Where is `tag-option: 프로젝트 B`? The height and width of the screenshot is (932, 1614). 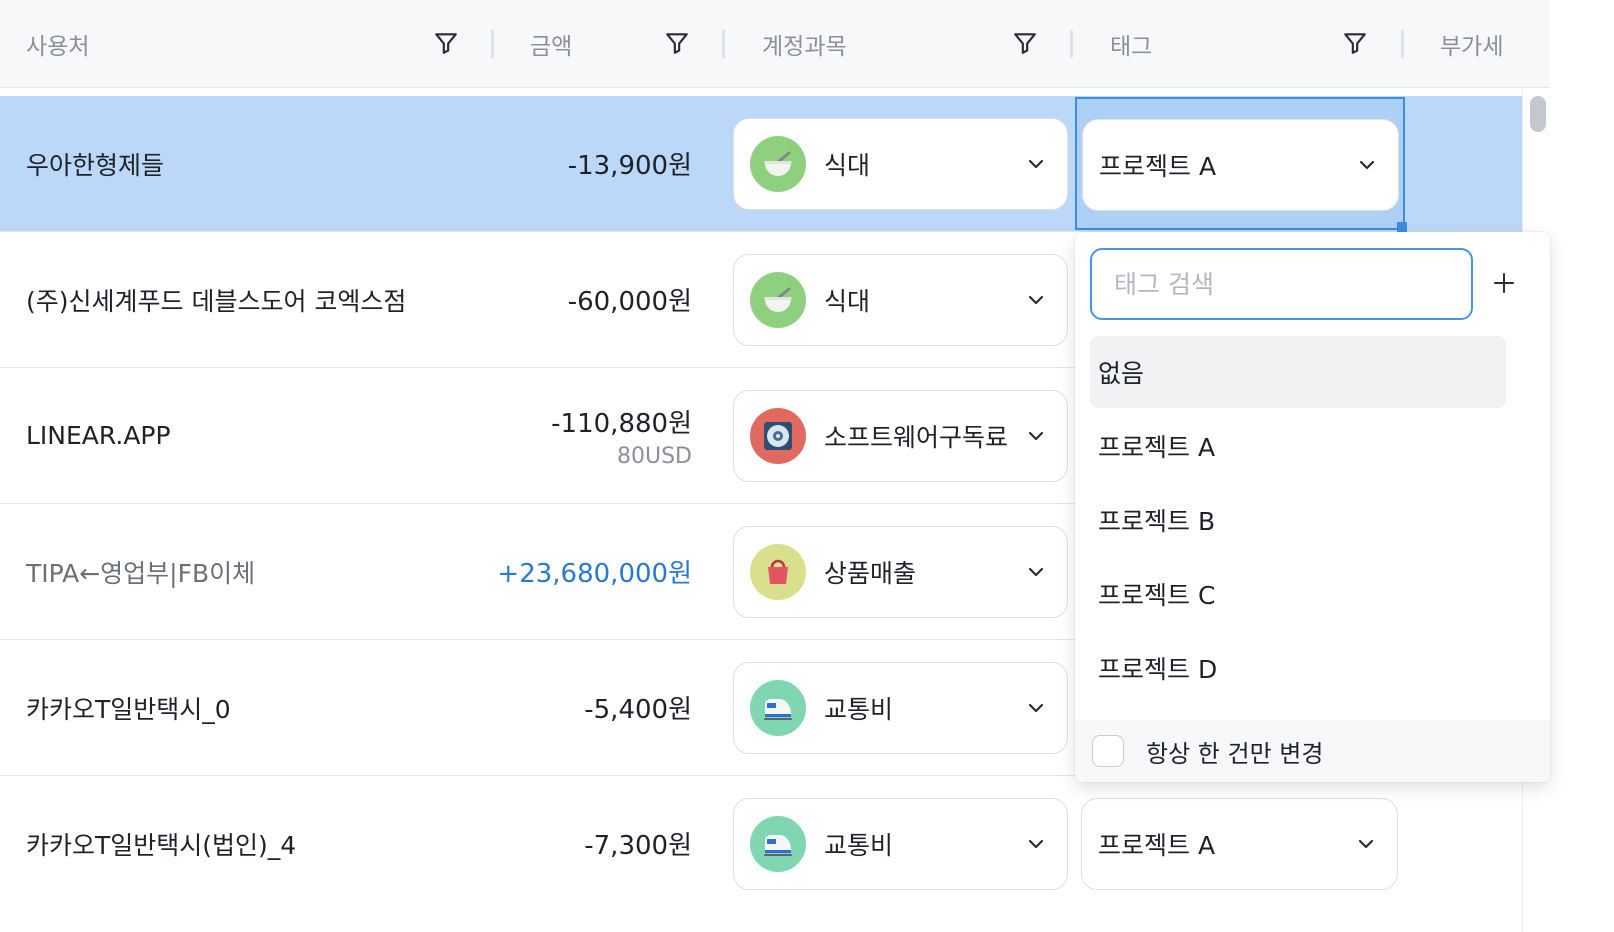
tag-option: 프로젝트 B is located at coordinates (1298, 520).